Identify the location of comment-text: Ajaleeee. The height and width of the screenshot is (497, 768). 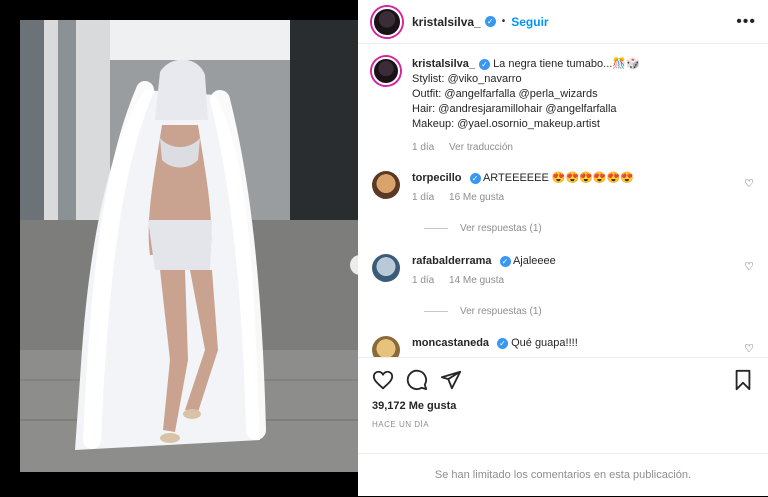
(534, 261).